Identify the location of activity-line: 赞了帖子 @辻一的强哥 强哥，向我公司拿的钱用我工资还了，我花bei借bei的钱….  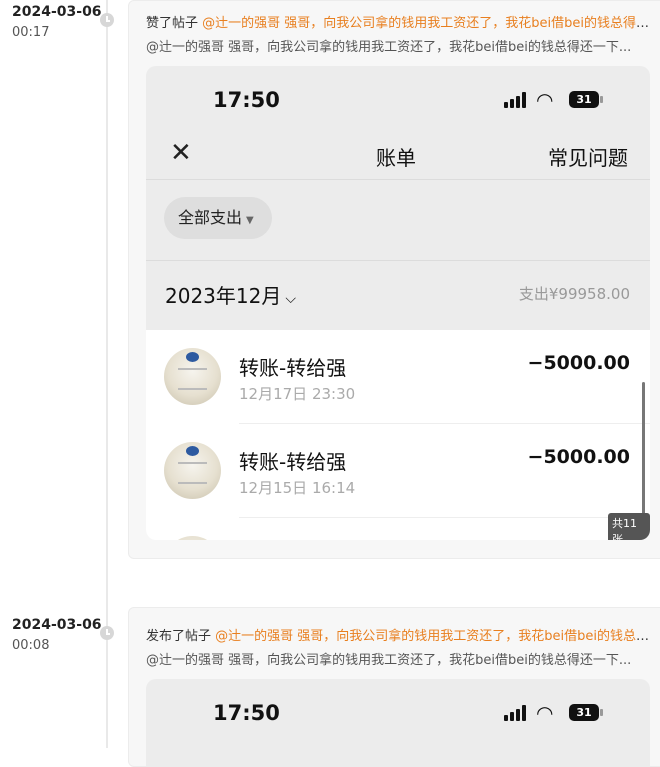
(398, 21).